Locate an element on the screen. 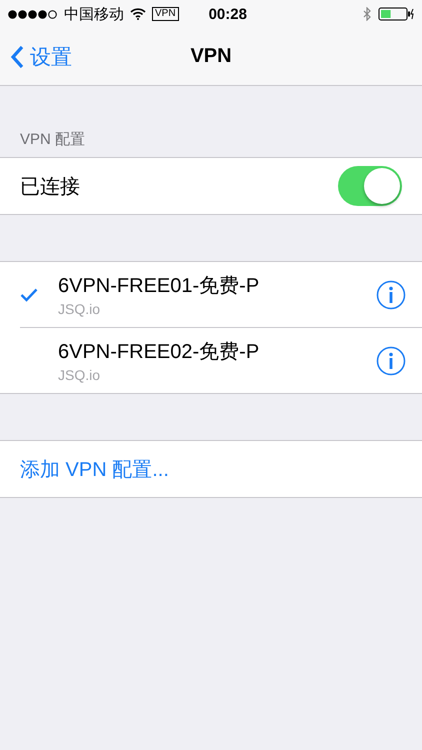 The width and height of the screenshot is (422, 750). signal-icon is located at coordinates (33, 14).